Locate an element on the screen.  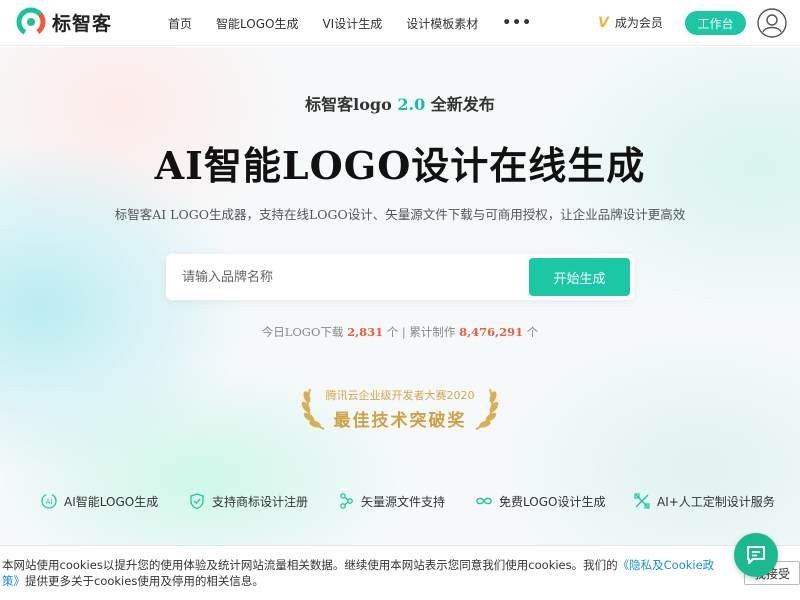
award-badge: 腾讯云企业级开发者大赛2020 最佳技术突破奖 is located at coordinates (400, 408).